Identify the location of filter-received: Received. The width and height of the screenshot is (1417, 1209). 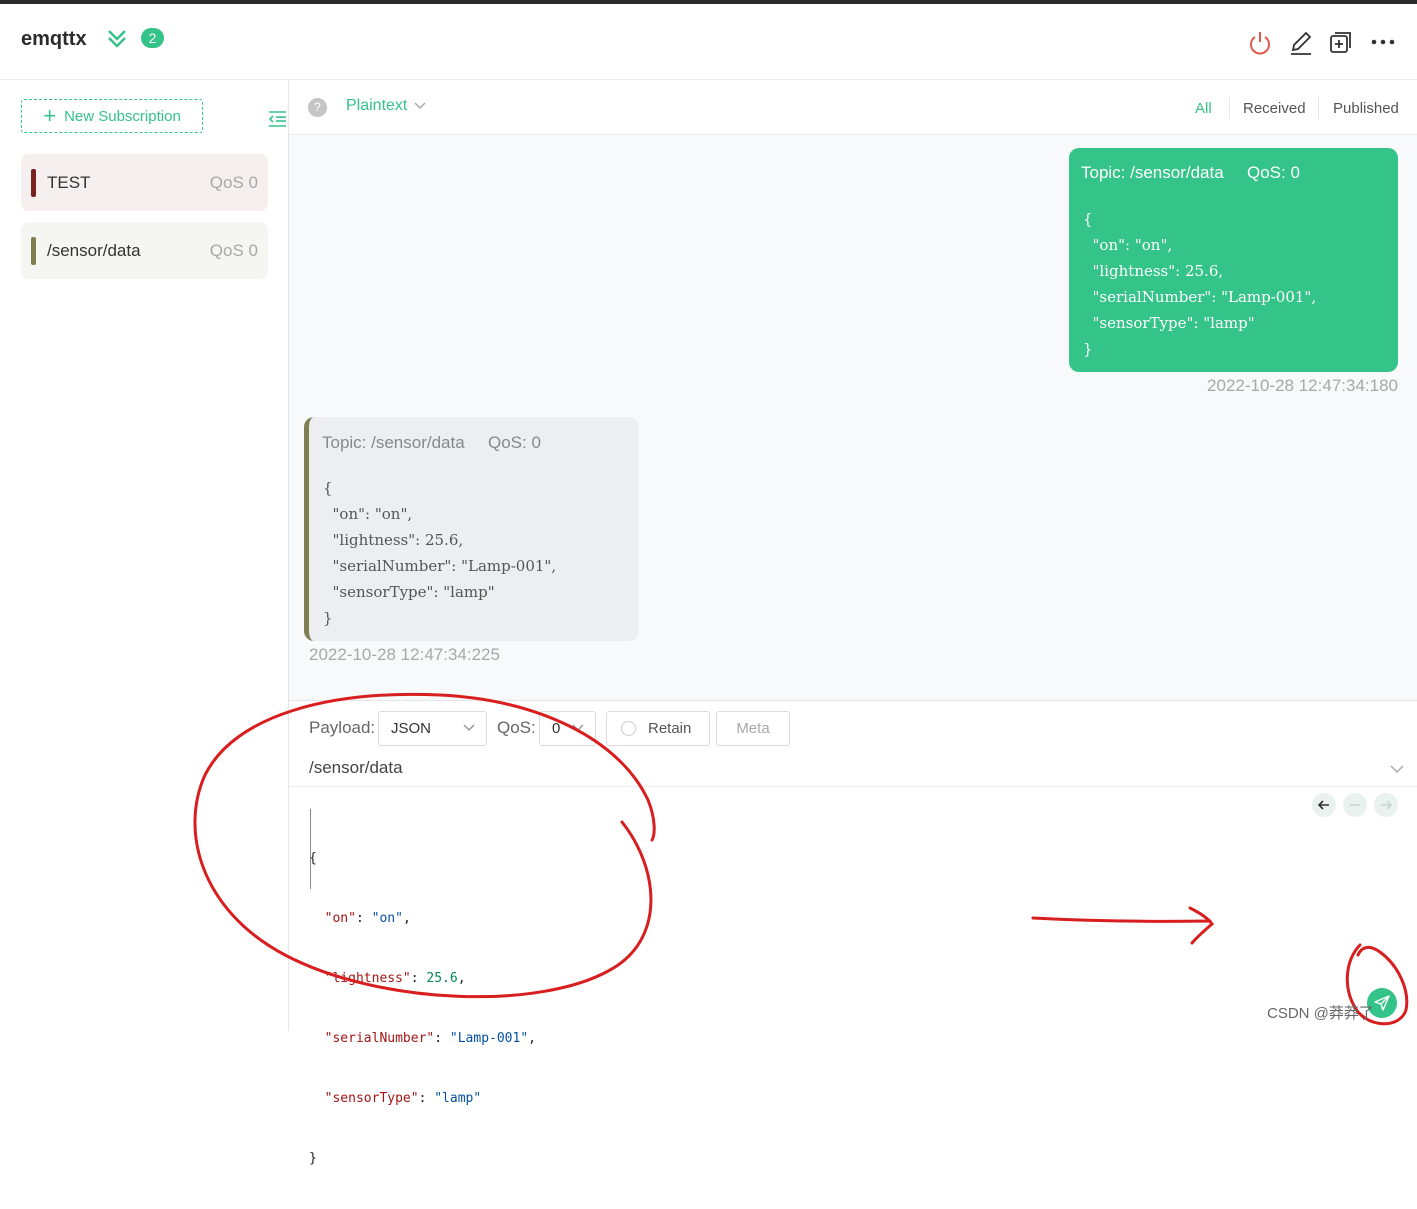
(1274, 108).